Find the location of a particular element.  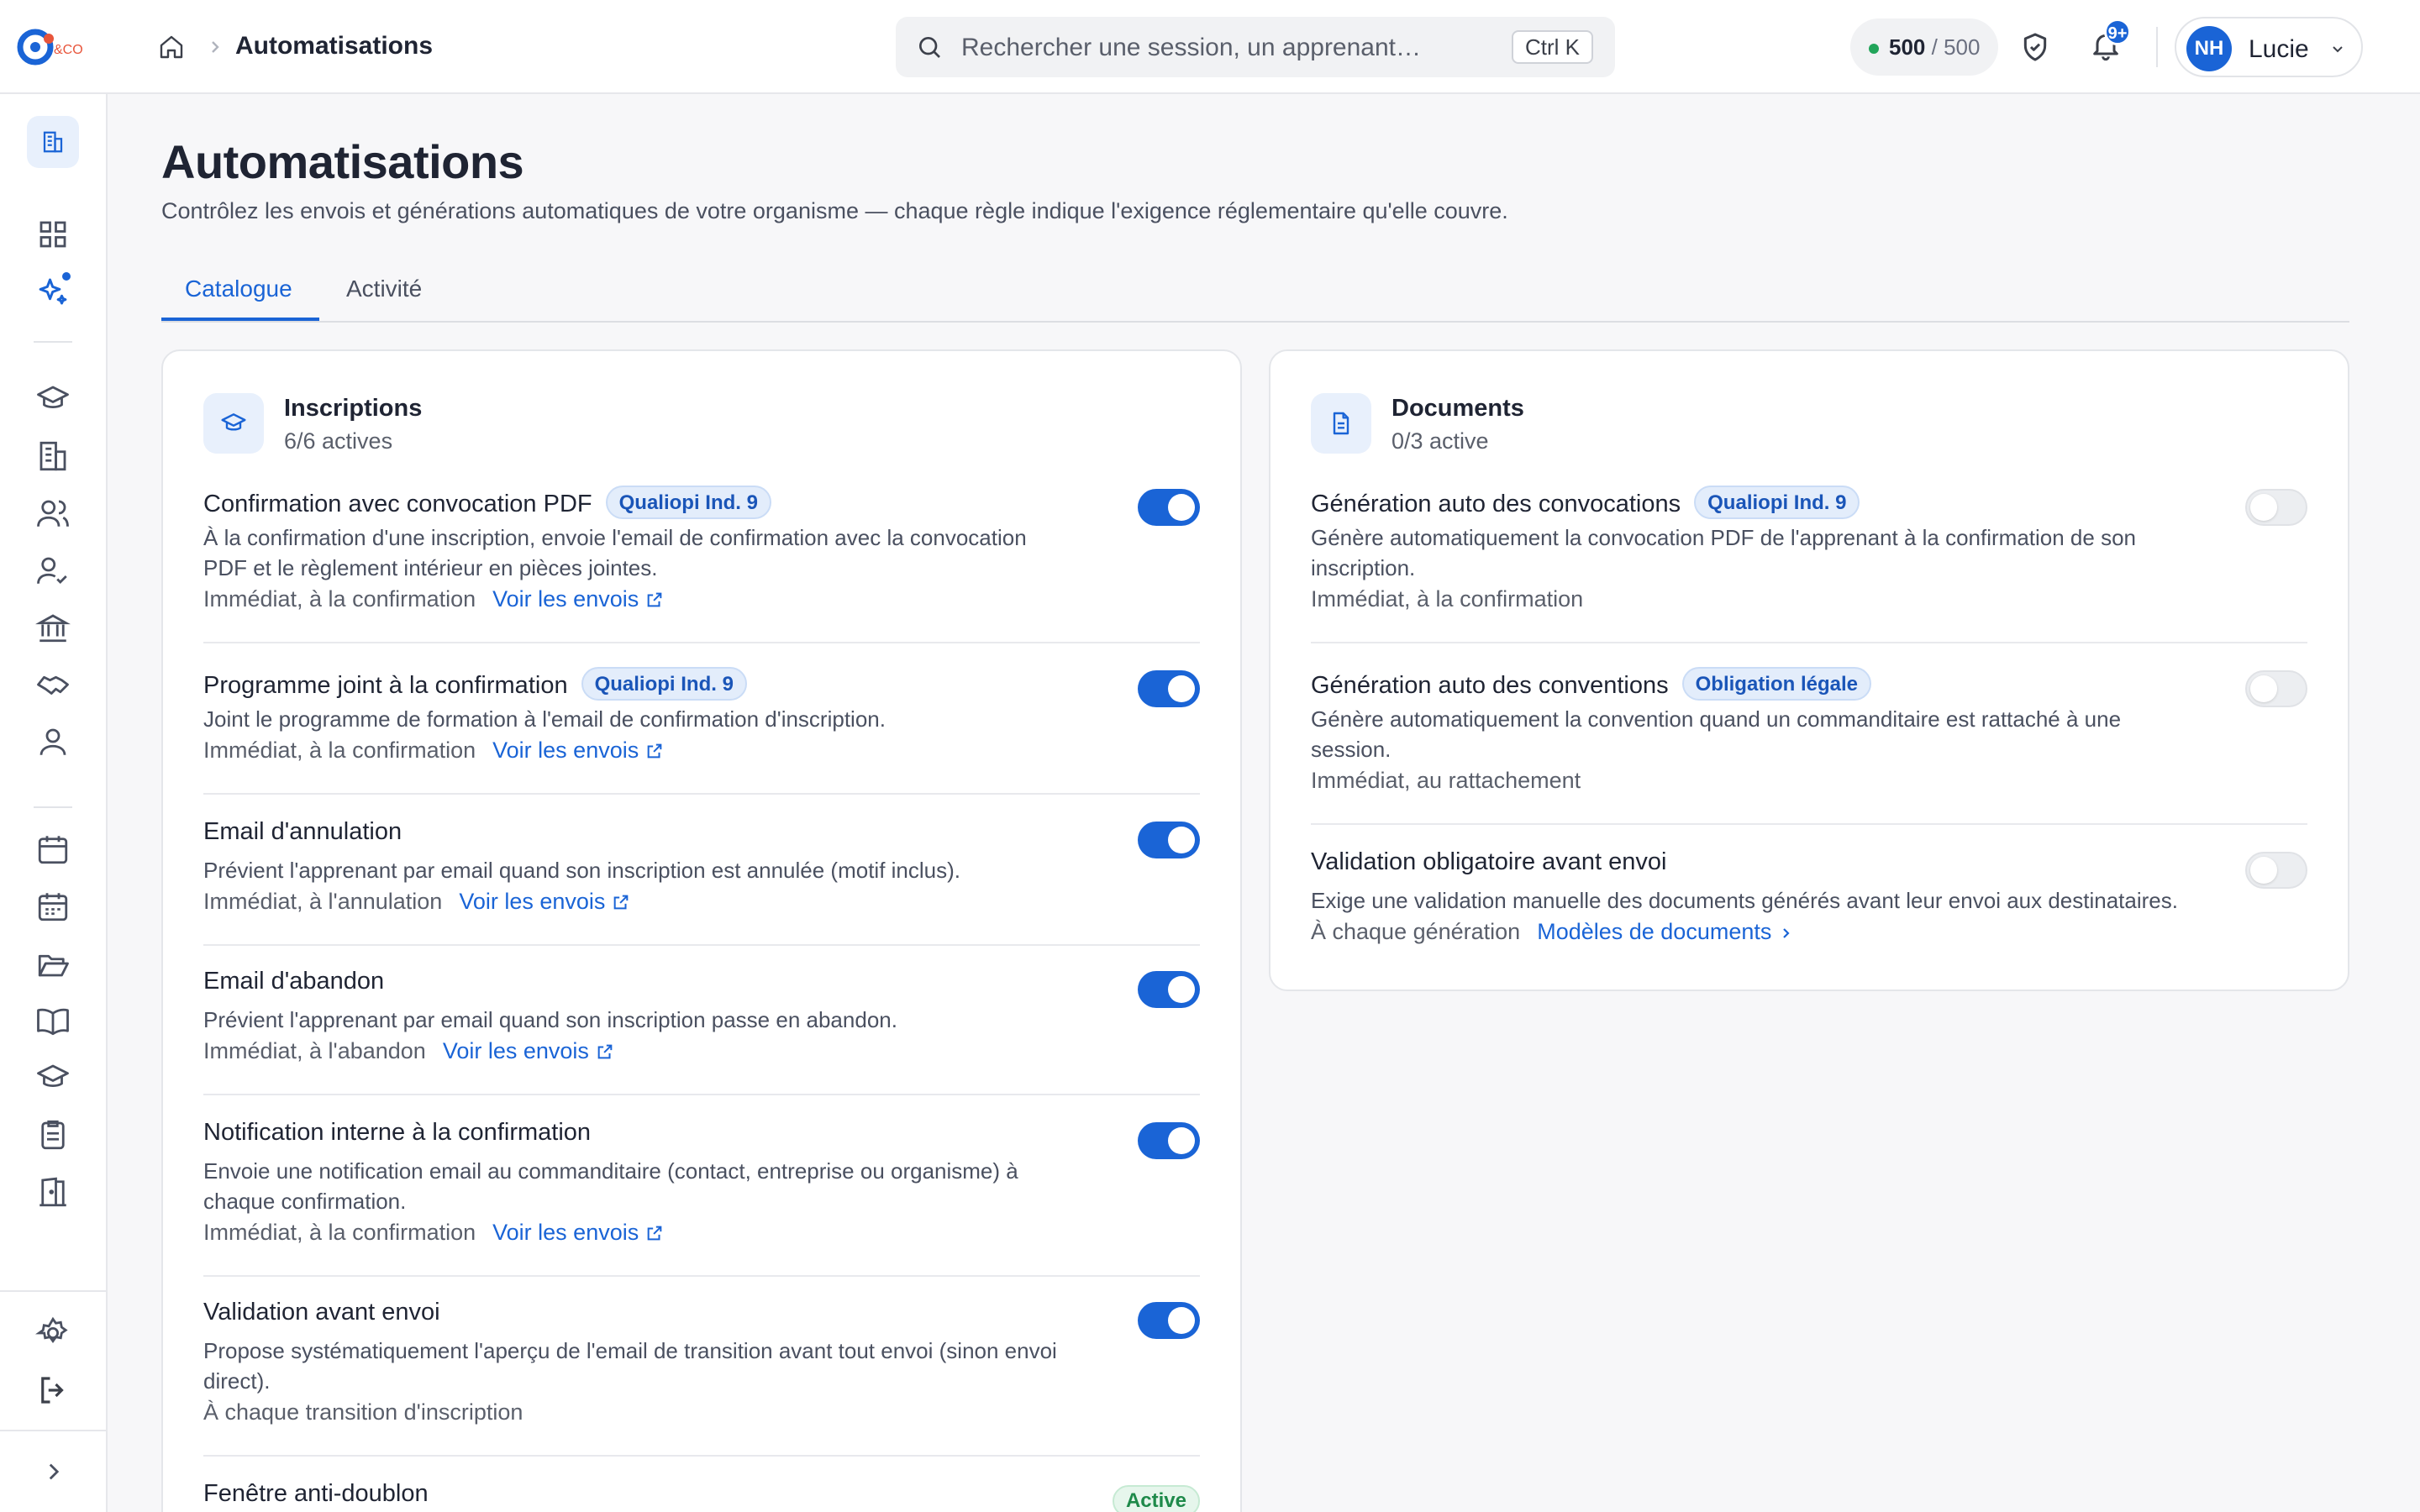

sidebar-item-calendrier is located at coordinates (53, 849).